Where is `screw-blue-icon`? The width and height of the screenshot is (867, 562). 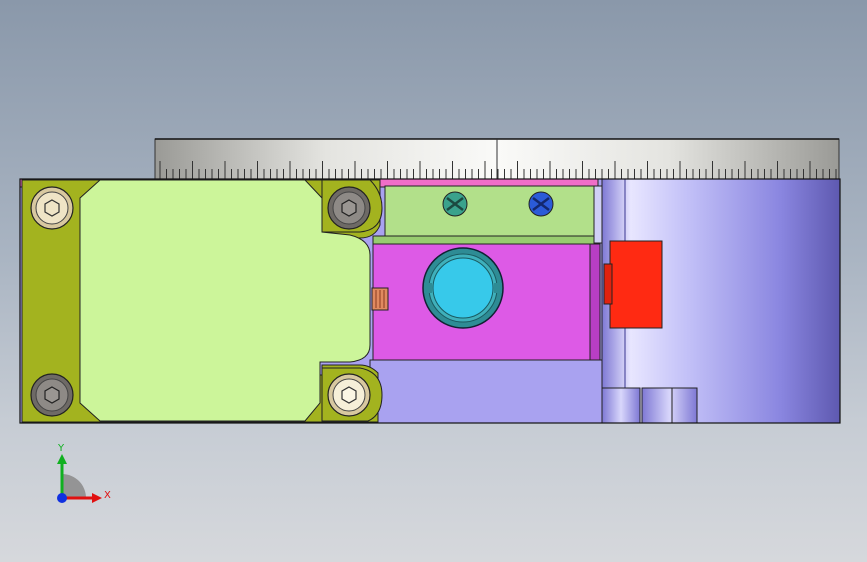 screw-blue-icon is located at coordinates (541, 204).